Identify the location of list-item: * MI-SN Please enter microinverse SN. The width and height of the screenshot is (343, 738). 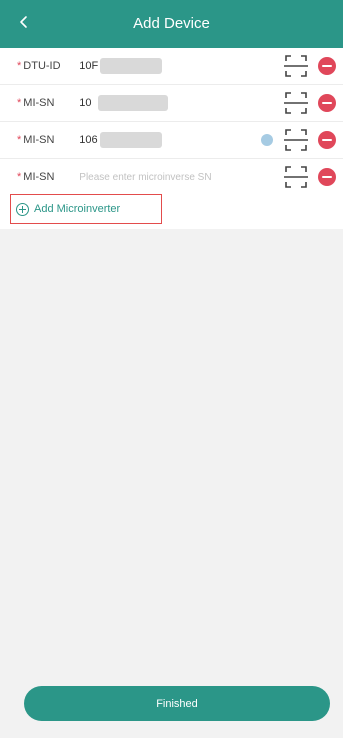
(171, 177).